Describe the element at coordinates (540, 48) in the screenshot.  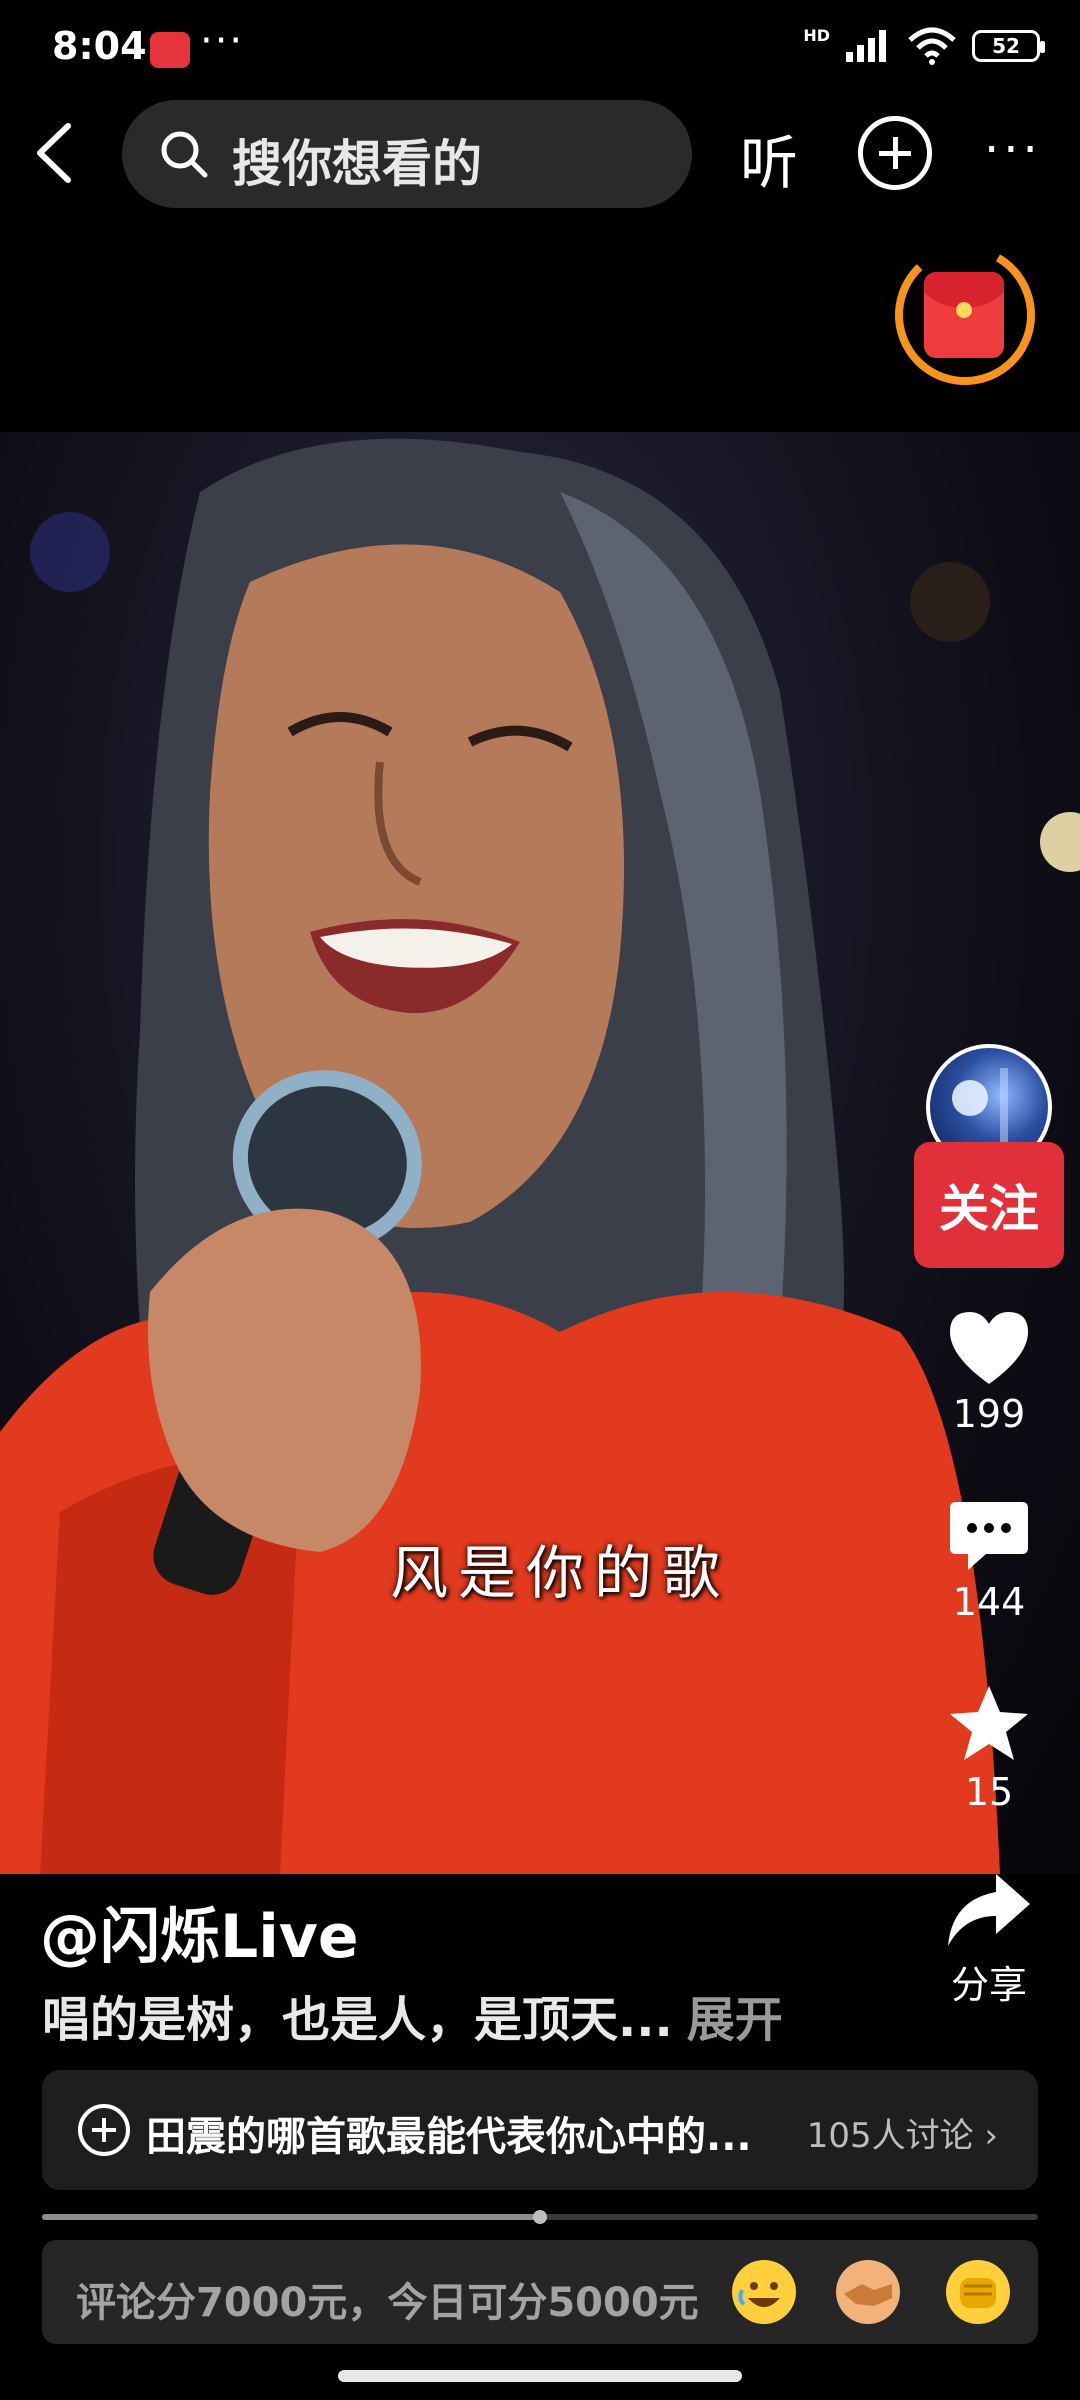
I see `status-bar: 8:04 ··· HD 52` at that location.